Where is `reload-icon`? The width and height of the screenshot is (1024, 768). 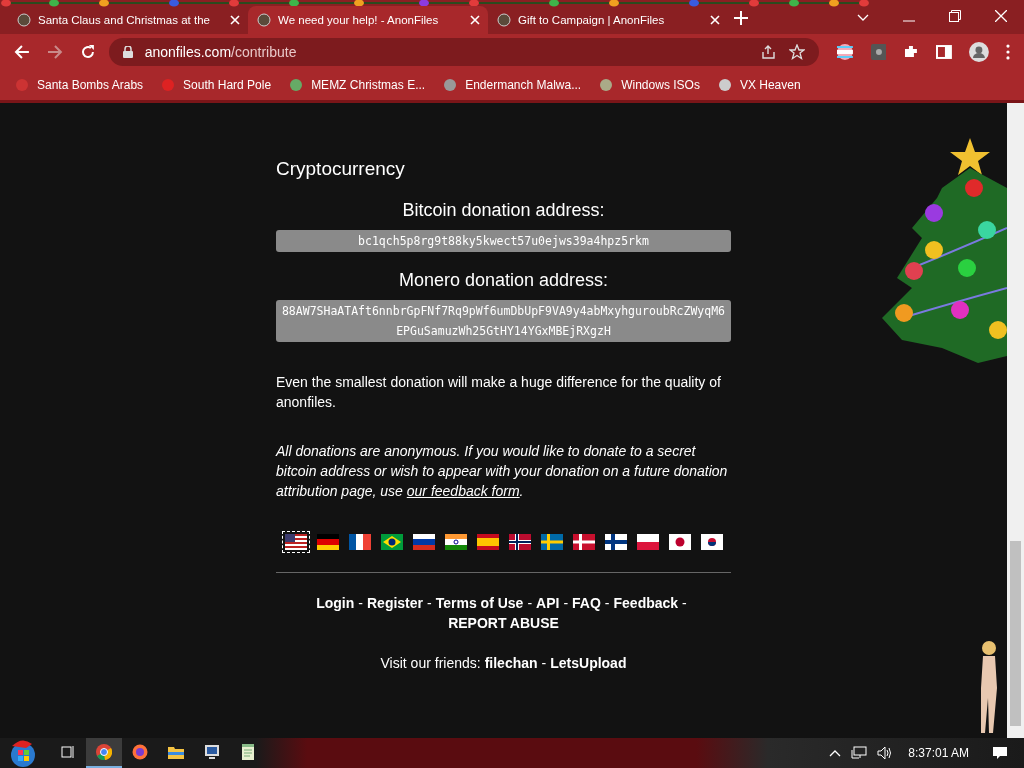 reload-icon is located at coordinates (87, 52).